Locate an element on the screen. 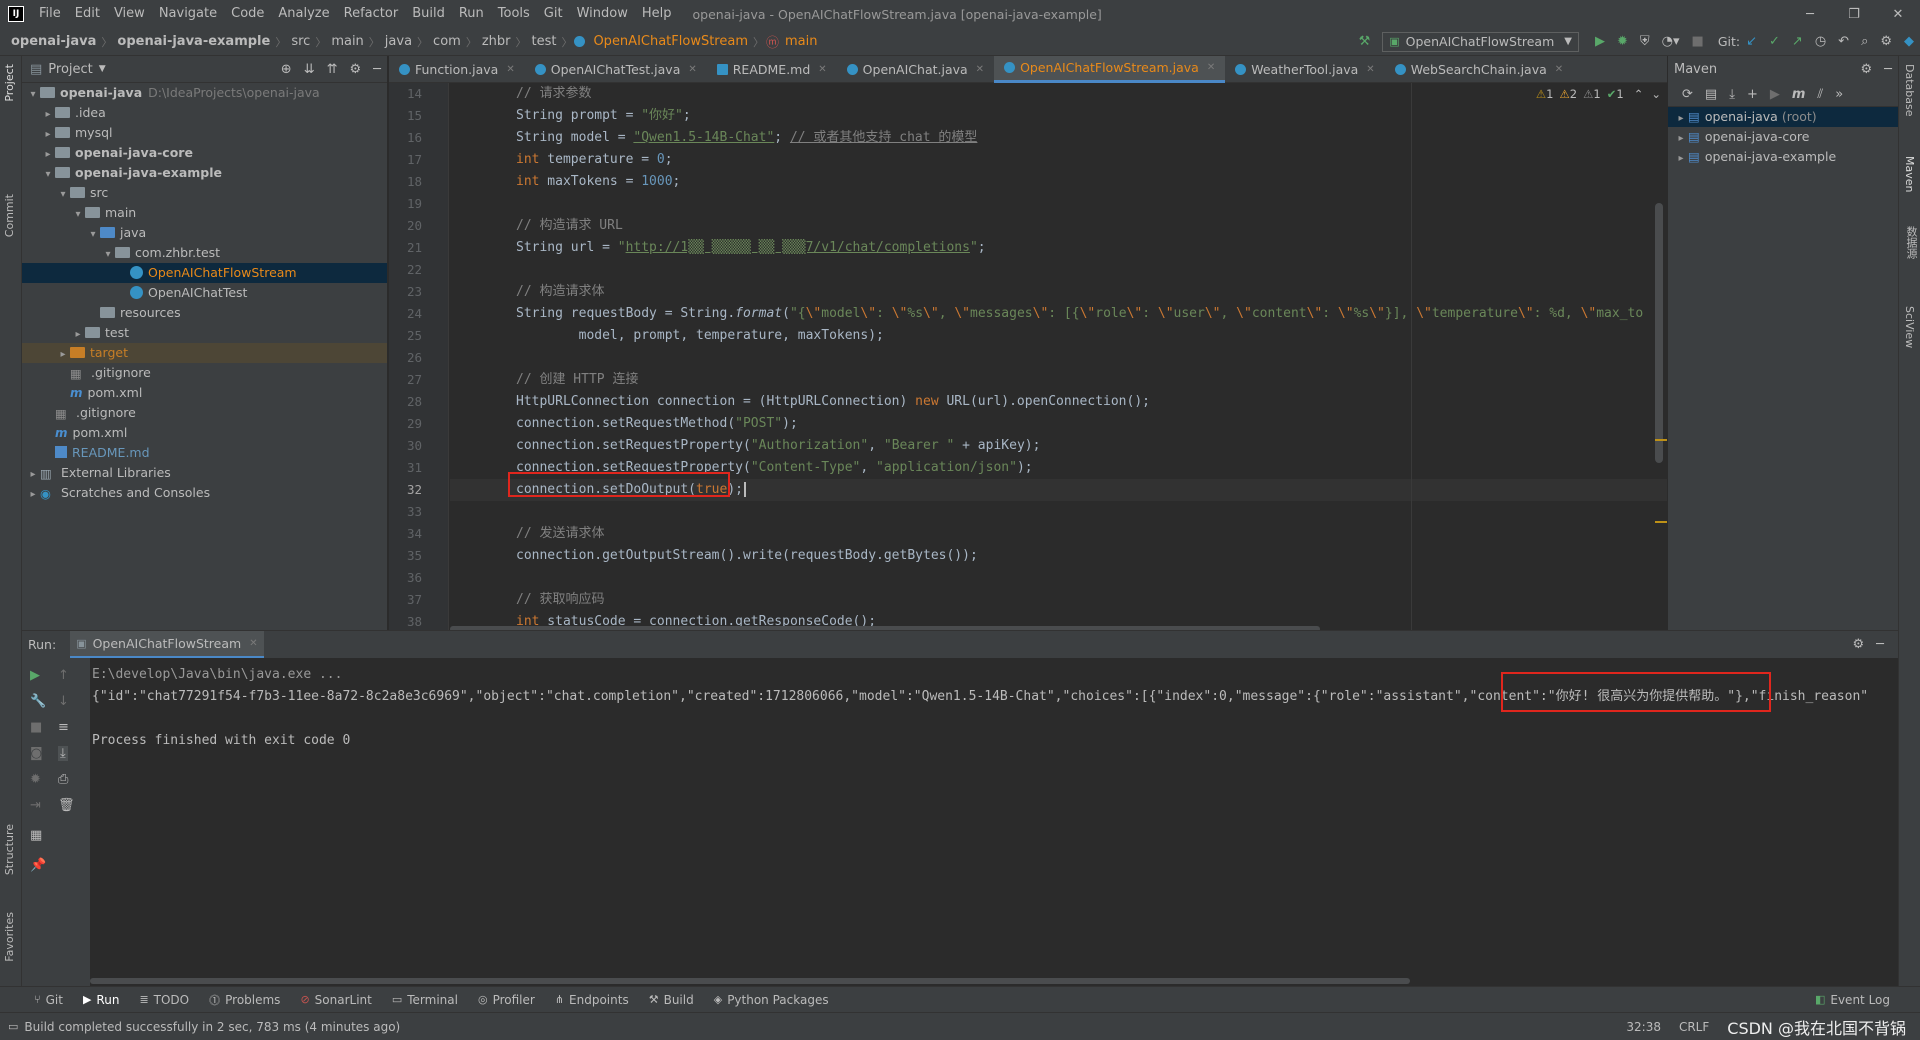  close-icon: ✕ is located at coordinates (1898, 14).